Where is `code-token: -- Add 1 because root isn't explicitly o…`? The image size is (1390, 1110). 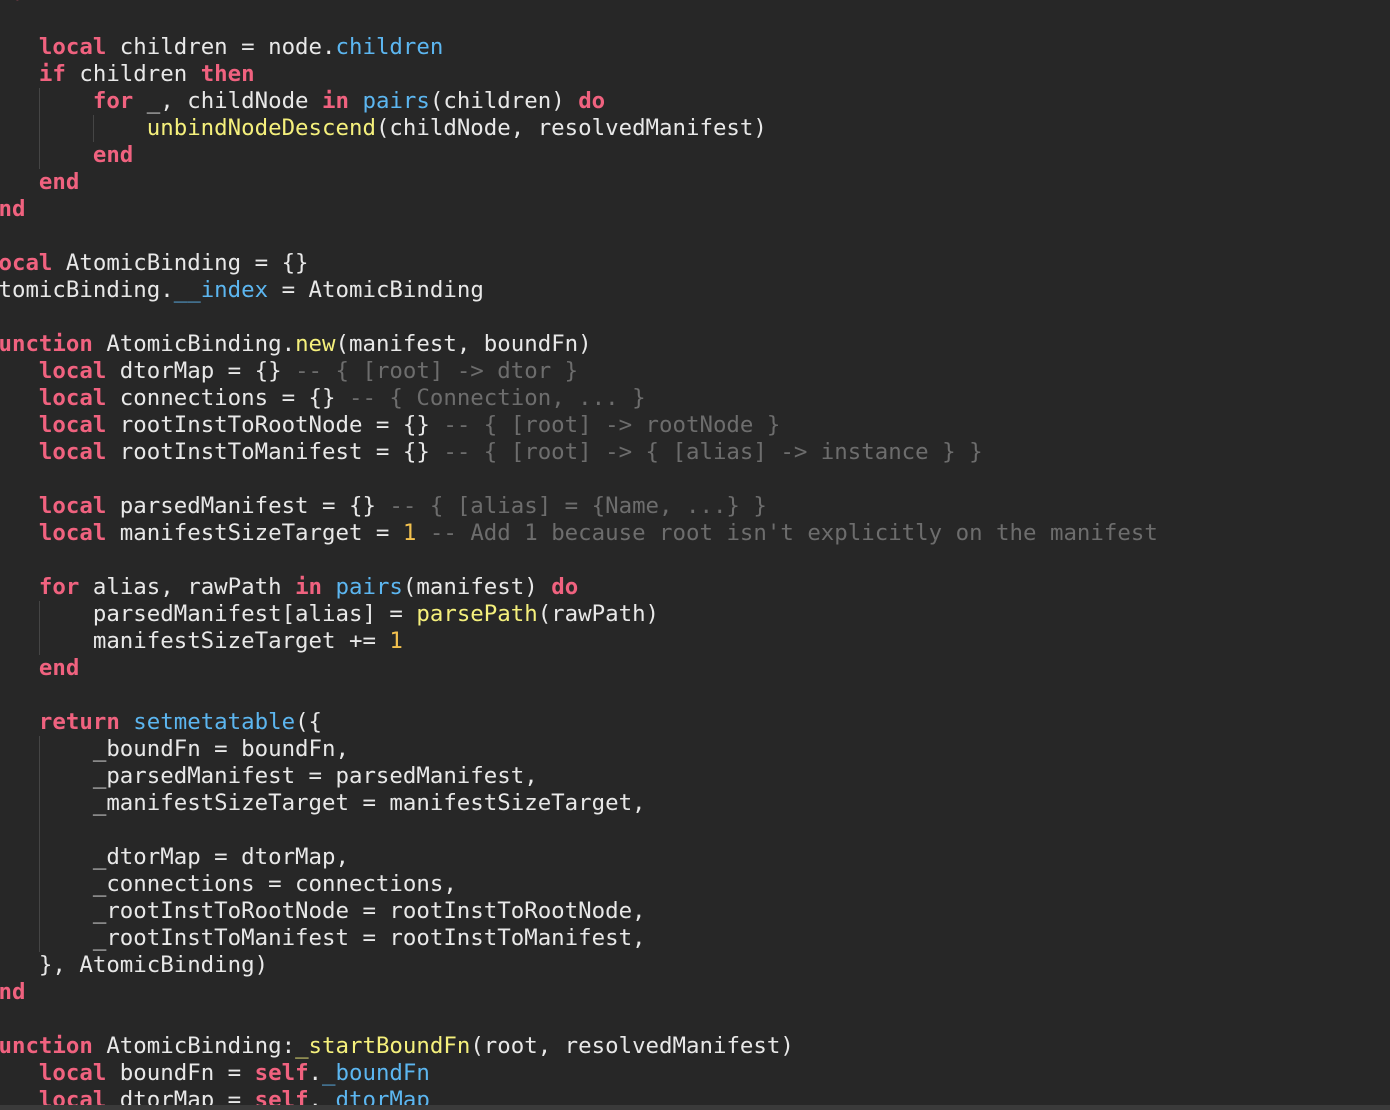
code-token: -- Add 1 because root isn't explicitly o… is located at coordinates (793, 533).